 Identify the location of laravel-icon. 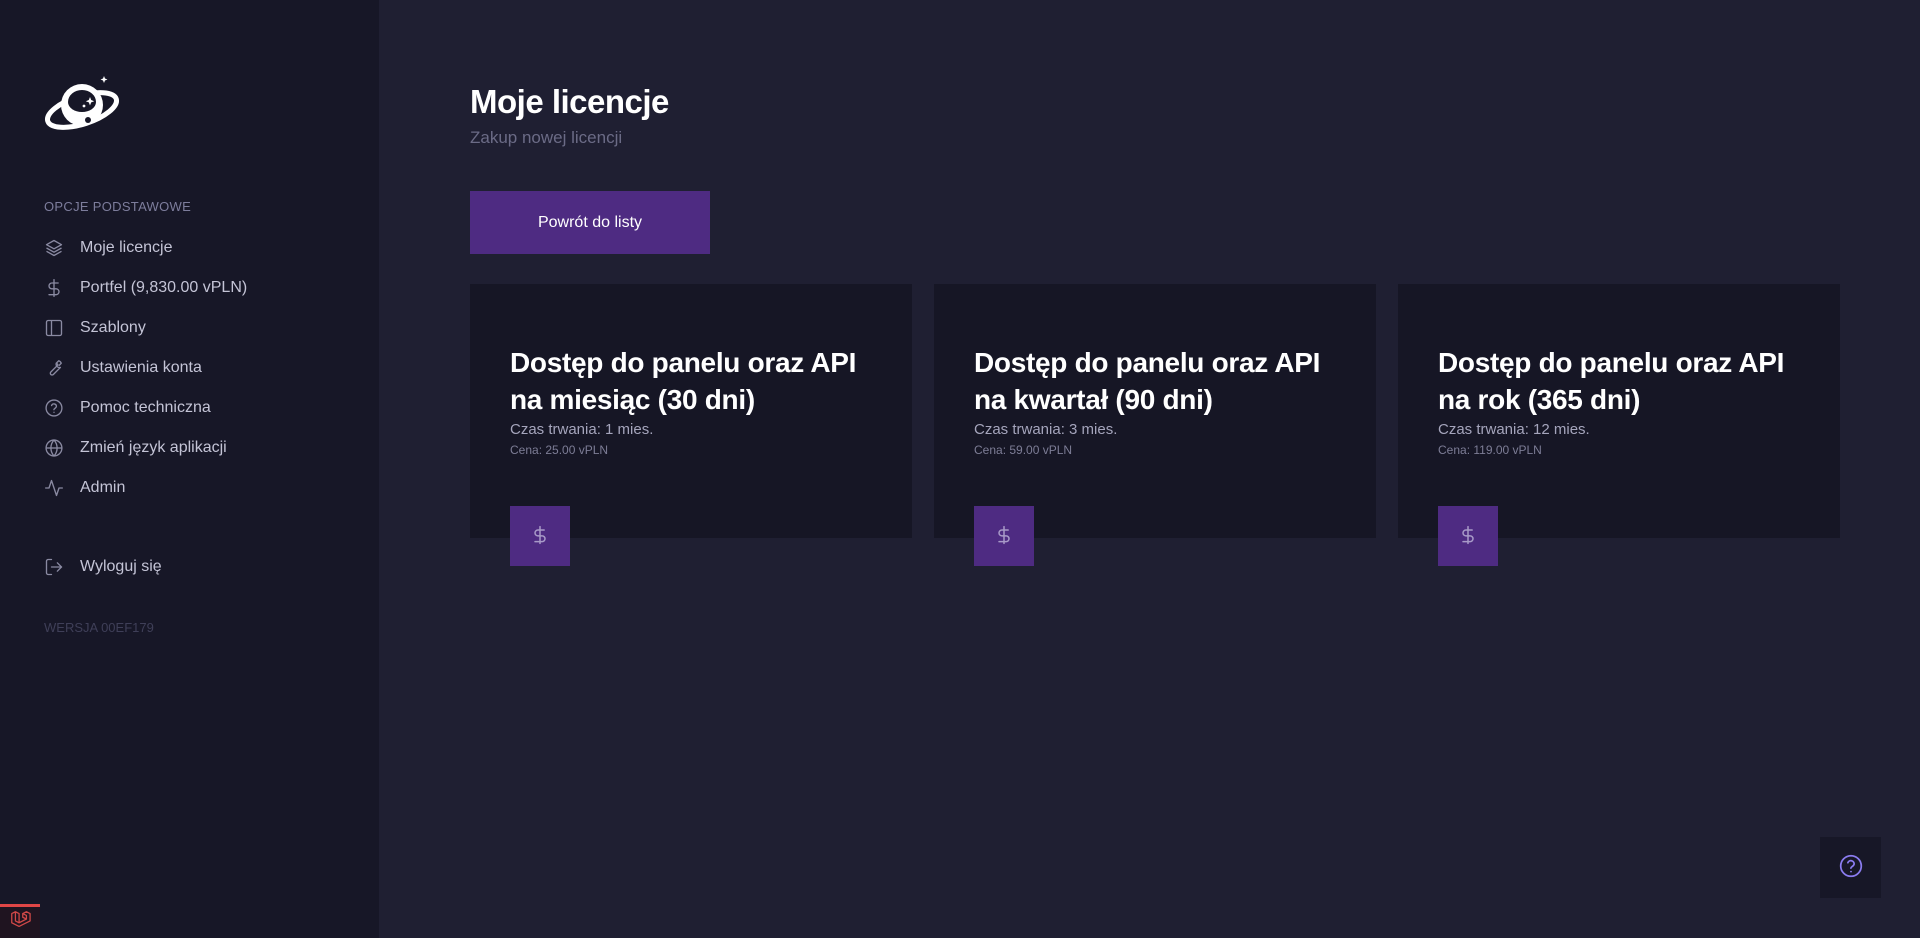
(20, 922).